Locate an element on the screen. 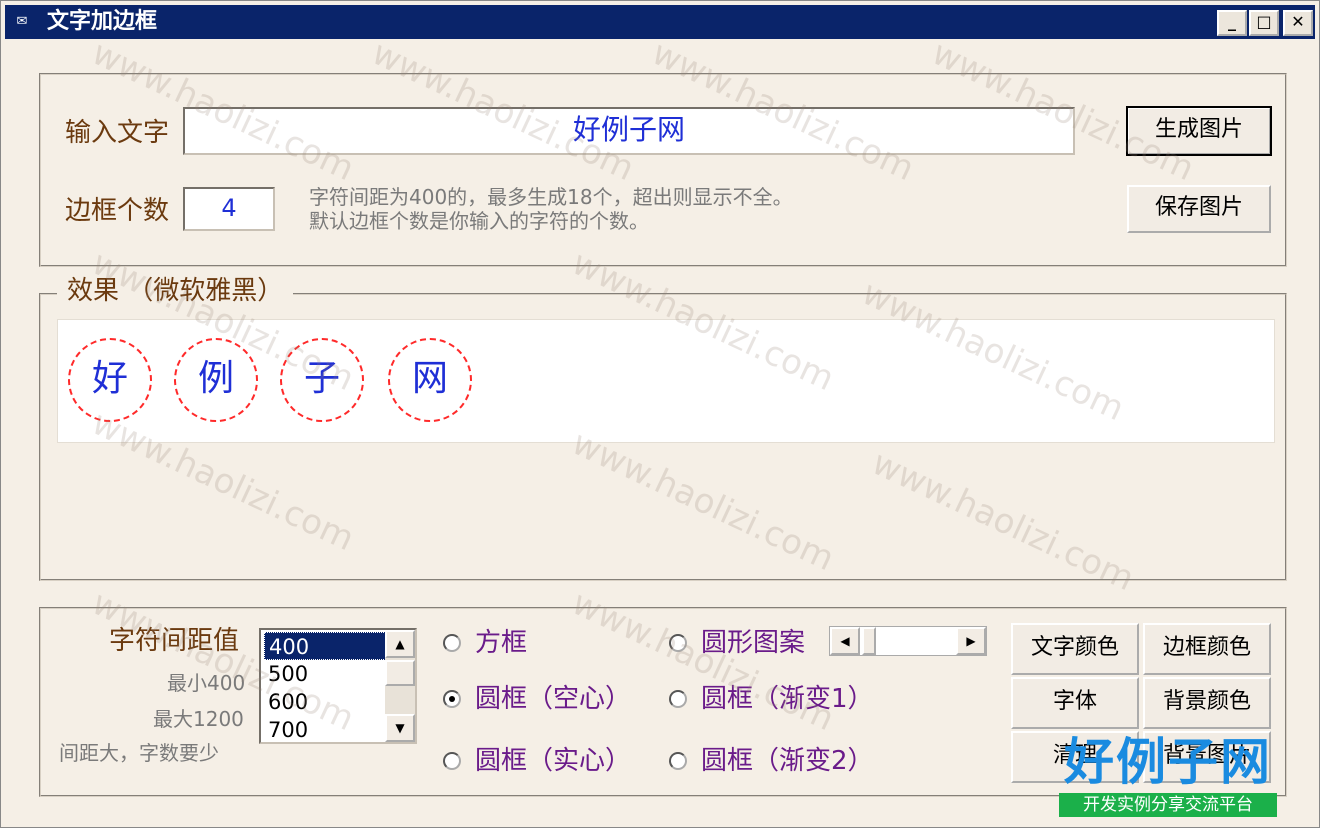  window-title: 文字加边框 is located at coordinates (102, 21).